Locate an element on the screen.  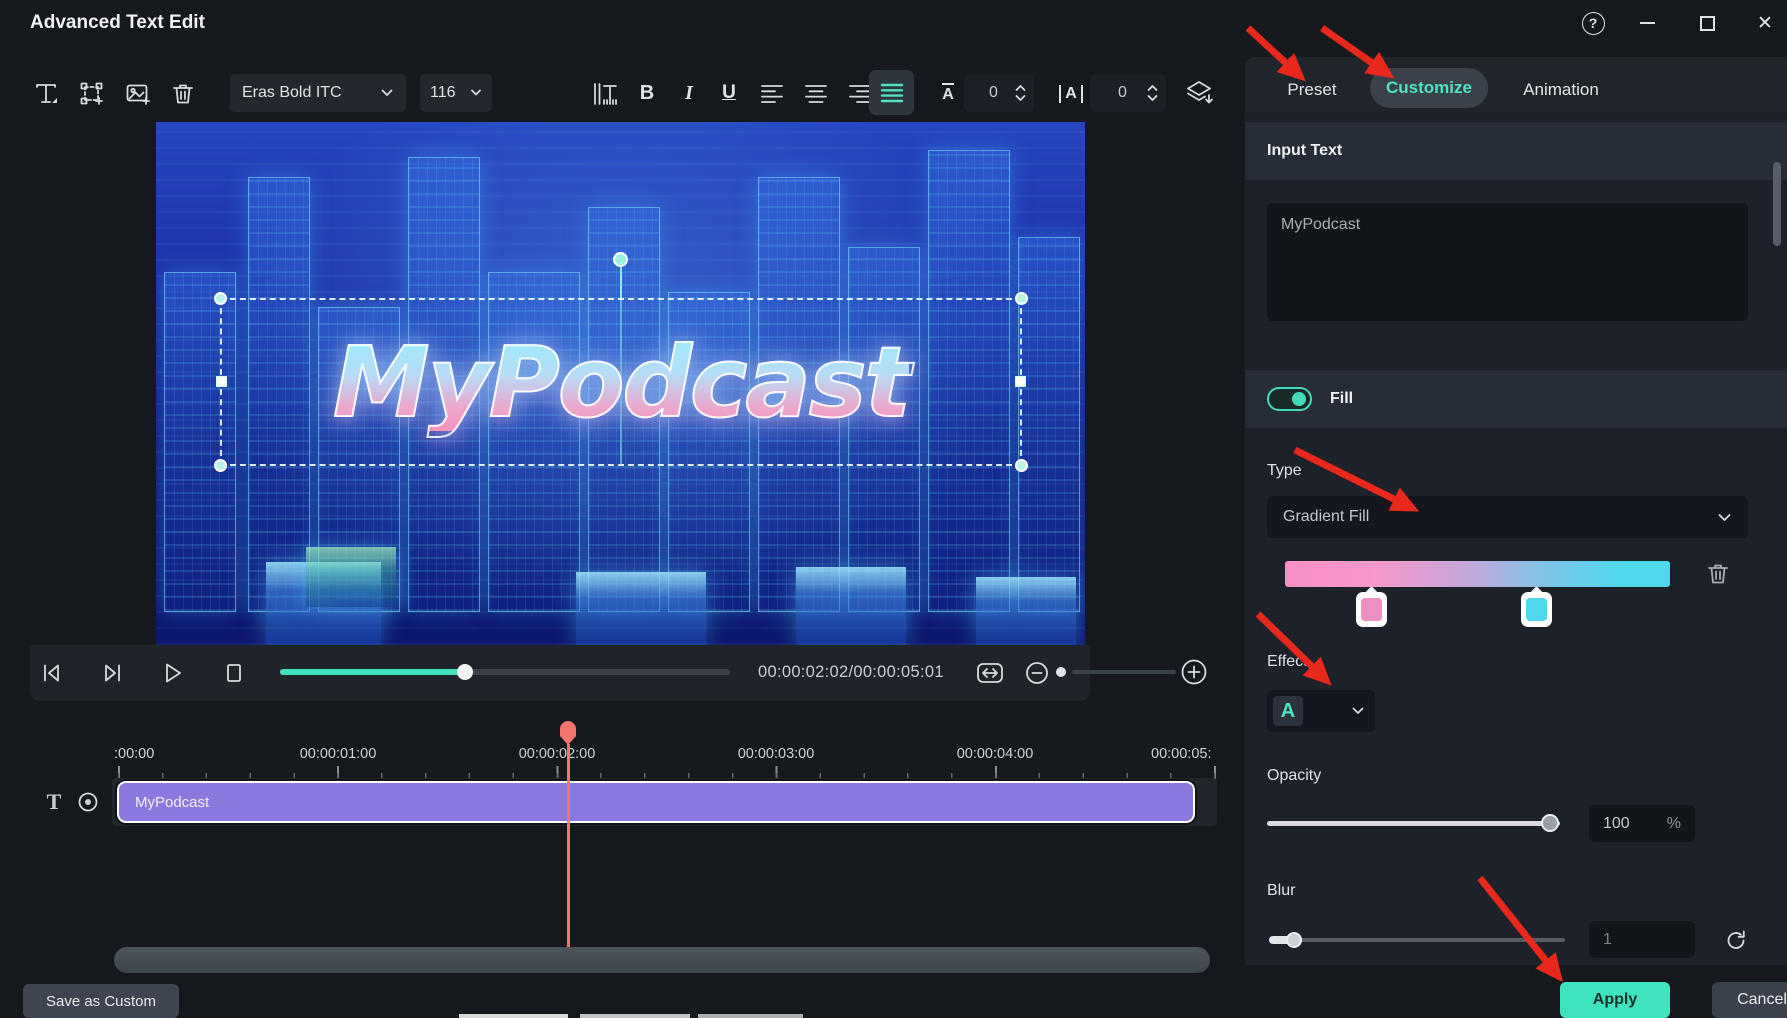
align-center-button is located at coordinates (816, 94).